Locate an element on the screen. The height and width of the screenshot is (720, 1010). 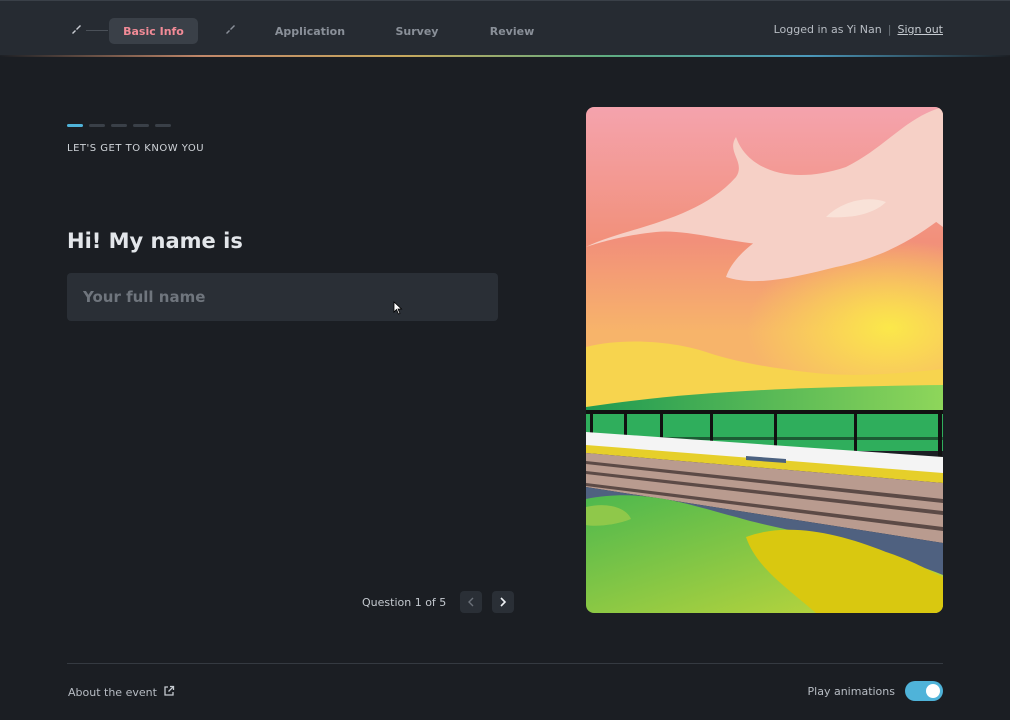
toggle-knob is located at coordinates (933, 691).